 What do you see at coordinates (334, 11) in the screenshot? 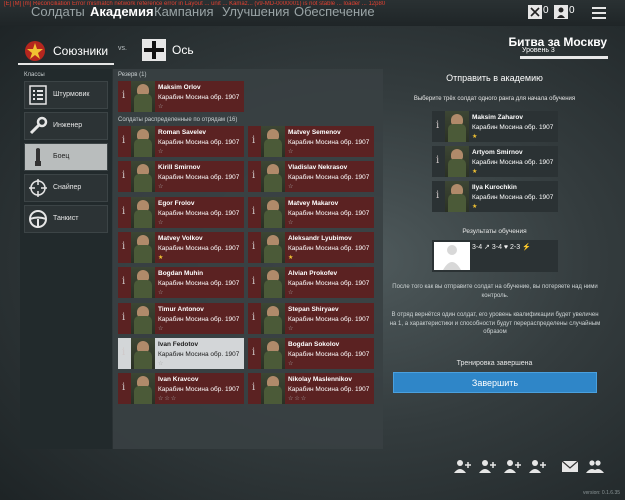
I see `tab-supply: Обеспечение` at bounding box center [334, 11].